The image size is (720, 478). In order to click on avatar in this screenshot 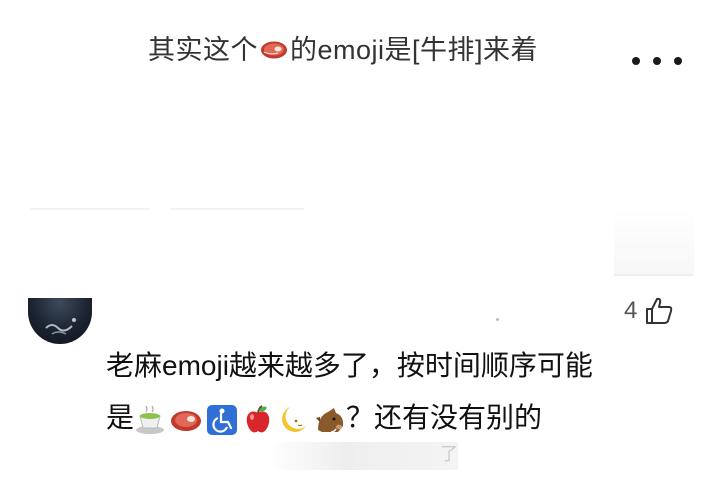, I will do `click(60, 321)`.